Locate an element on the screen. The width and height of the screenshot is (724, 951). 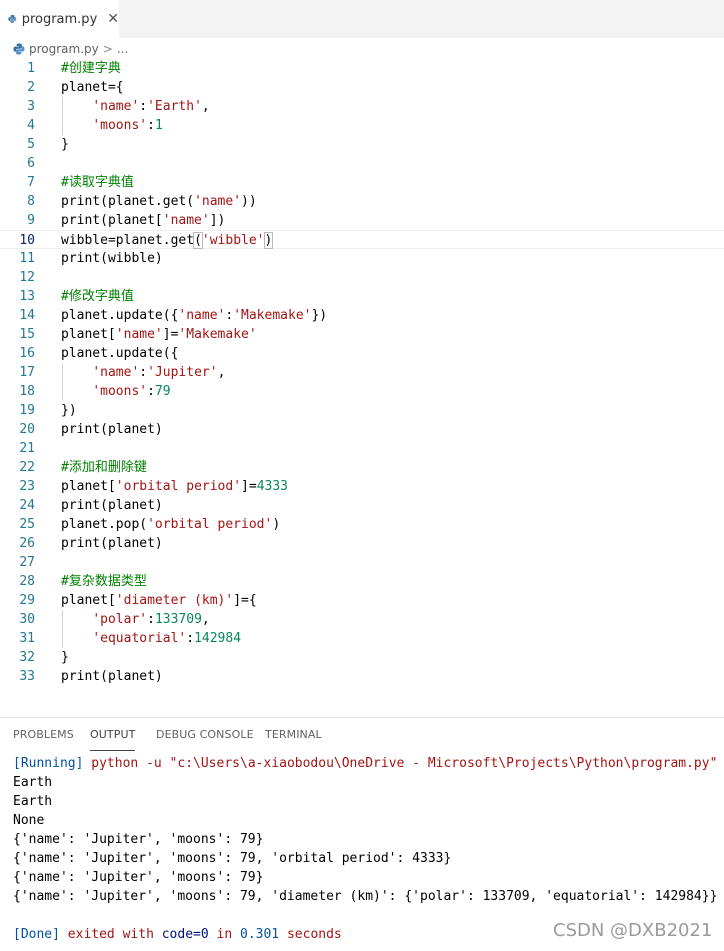
breadcrumb-file: program.py is located at coordinates (64, 49).